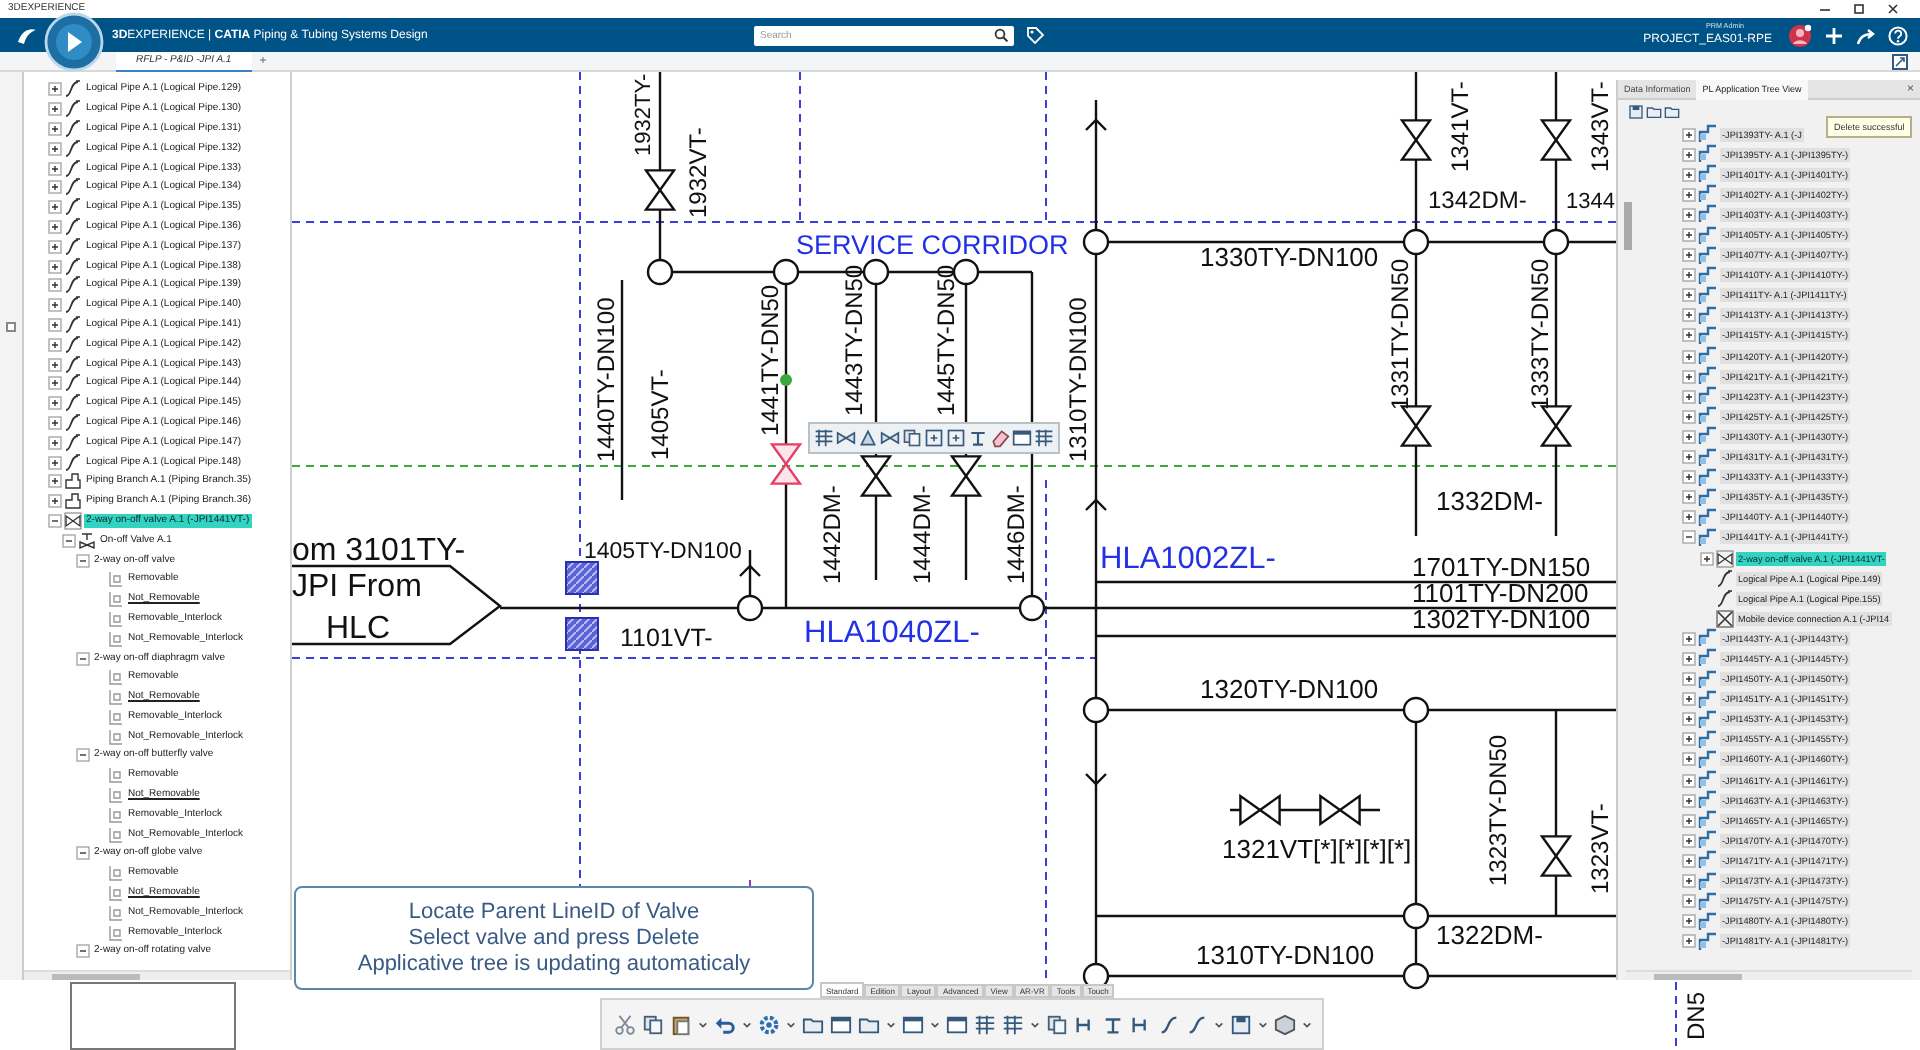 The image size is (1920, 1050). Describe the element at coordinates (1859, 9) in the screenshot. I see `maximize-icon` at that location.